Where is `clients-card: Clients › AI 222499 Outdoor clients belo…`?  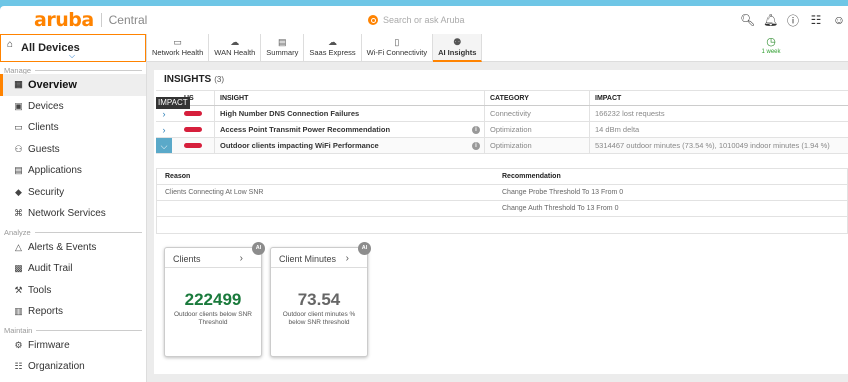
clients-card: Clients › AI 222499 Outdoor clients belo… is located at coordinates (214, 299).